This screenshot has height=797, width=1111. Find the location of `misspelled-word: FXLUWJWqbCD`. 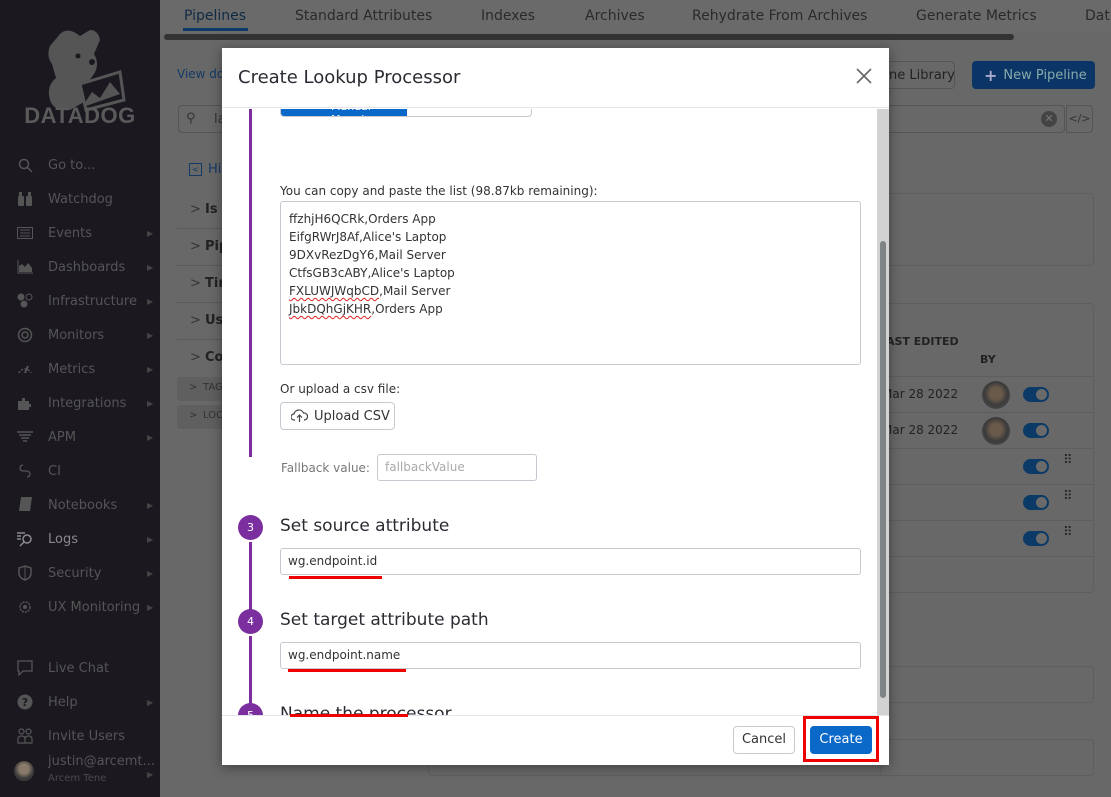

misspelled-word: FXLUWJWqbCD is located at coordinates (334, 291).